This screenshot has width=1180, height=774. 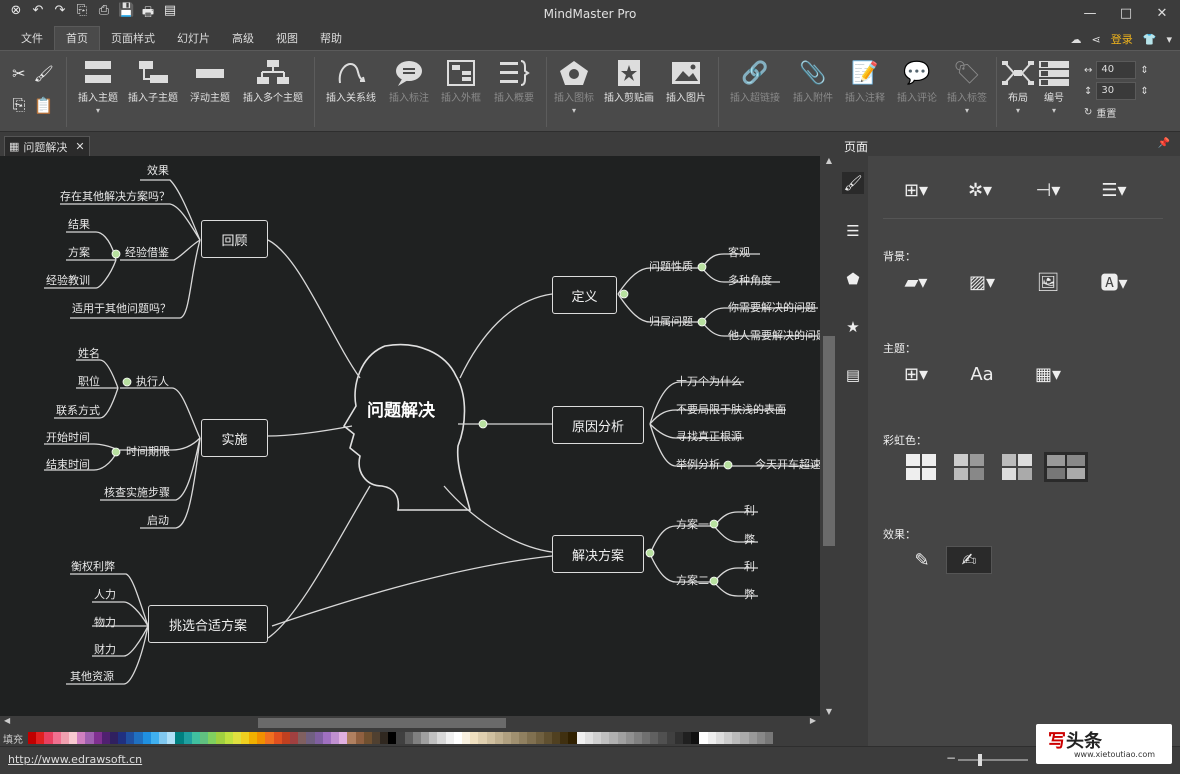 What do you see at coordinates (993, 760) in the screenshot?
I see `zoom-slider` at bounding box center [993, 760].